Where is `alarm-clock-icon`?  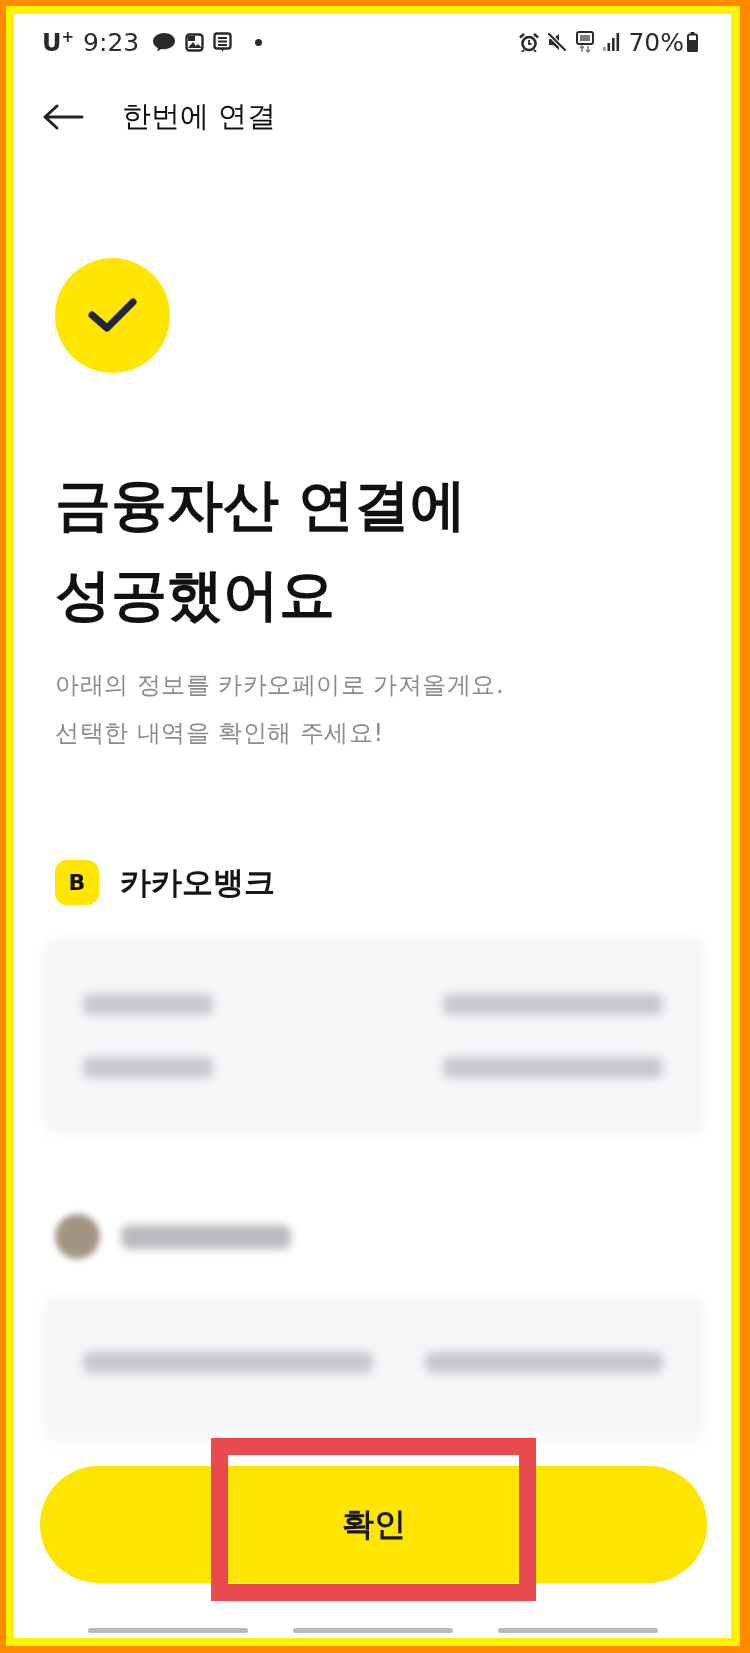
alarm-clock-icon is located at coordinates (529, 42).